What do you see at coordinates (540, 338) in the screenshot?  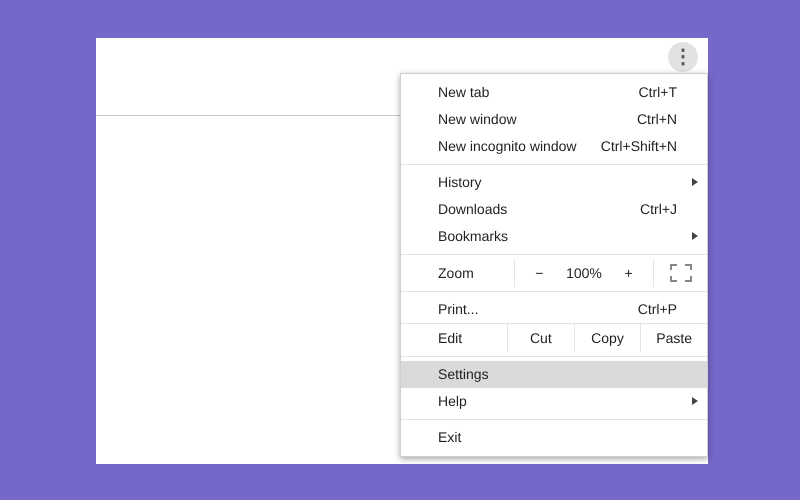 I see `edit-action-button: Cut` at bounding box center [540, 338].